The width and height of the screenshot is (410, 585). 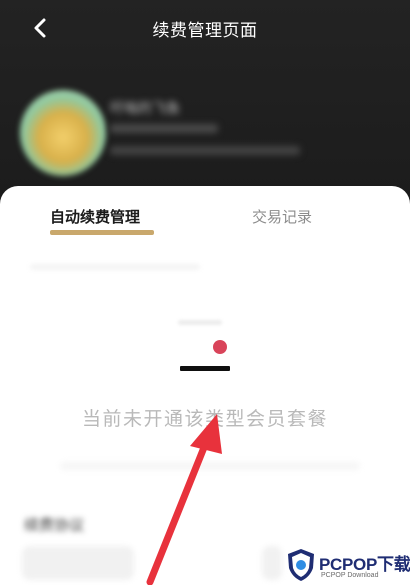 I want to click on faint-line, so click(x=210, y=466).